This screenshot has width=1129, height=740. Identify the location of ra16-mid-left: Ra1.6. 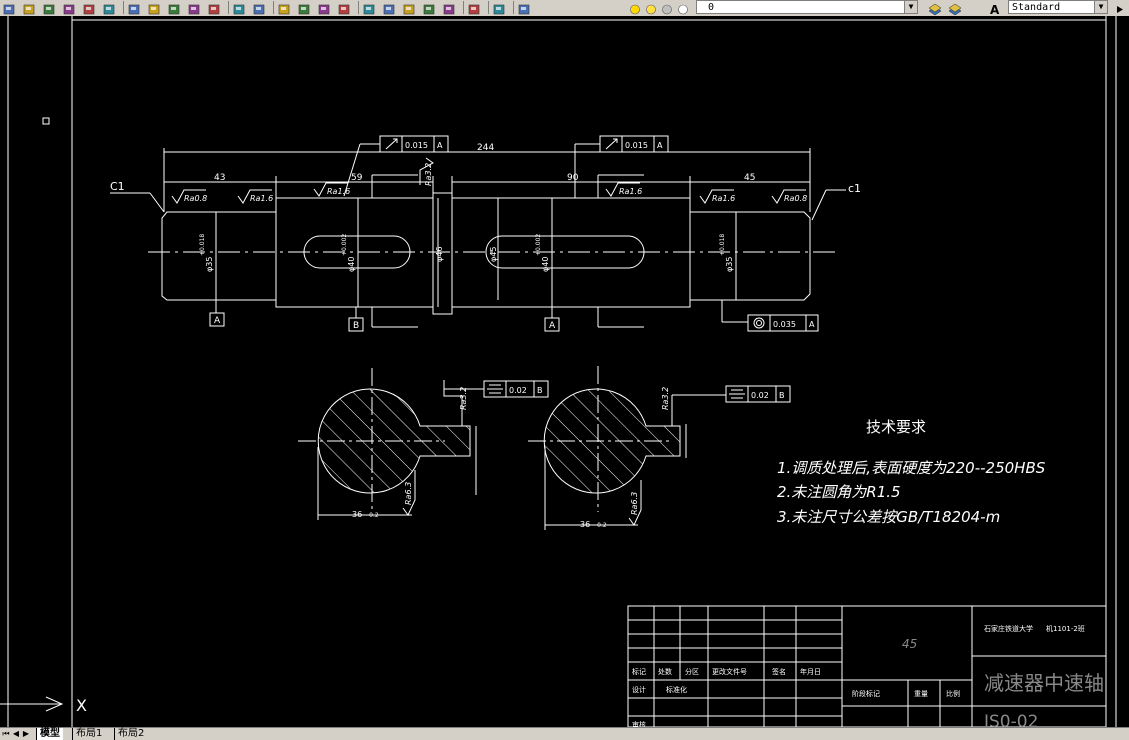
(338, 191).